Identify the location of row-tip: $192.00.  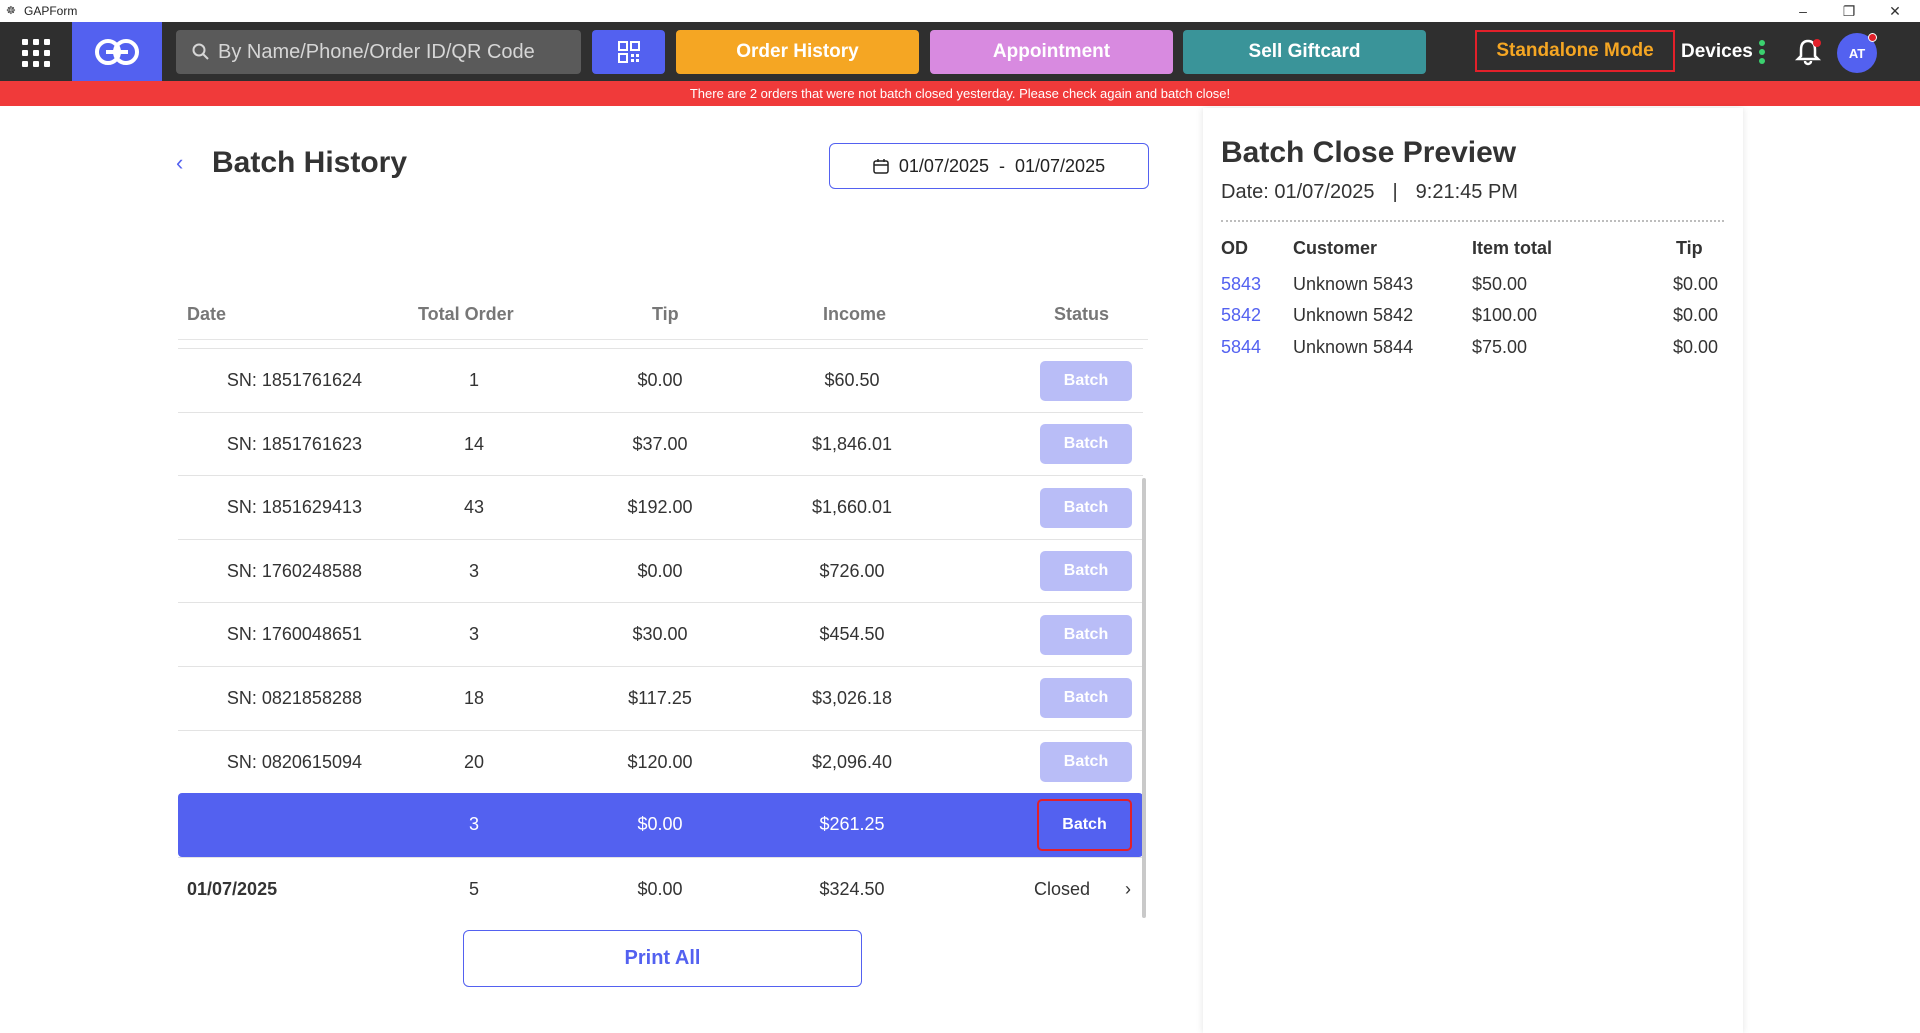
(660, 507).